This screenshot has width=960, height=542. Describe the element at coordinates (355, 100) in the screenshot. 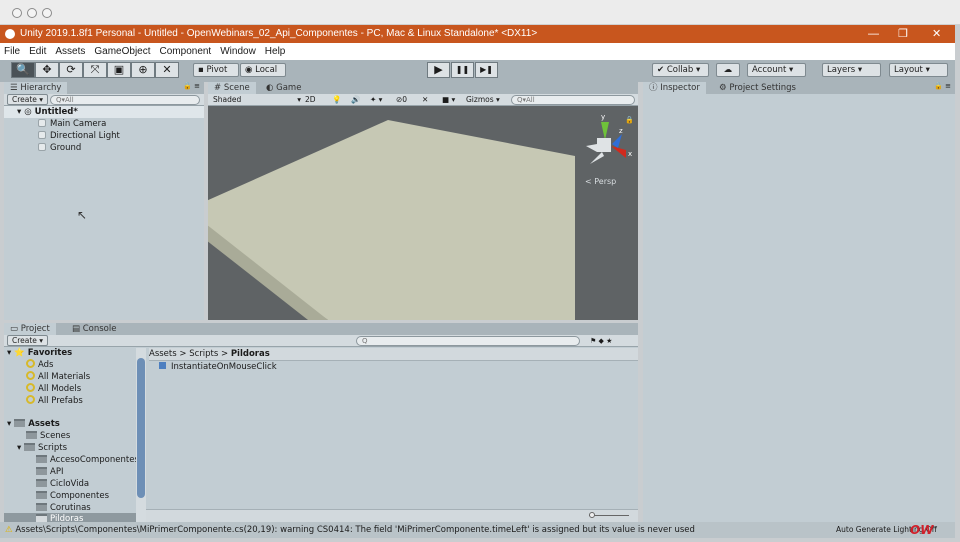

I see `audio-toggle-icon: 🔊` at that location.